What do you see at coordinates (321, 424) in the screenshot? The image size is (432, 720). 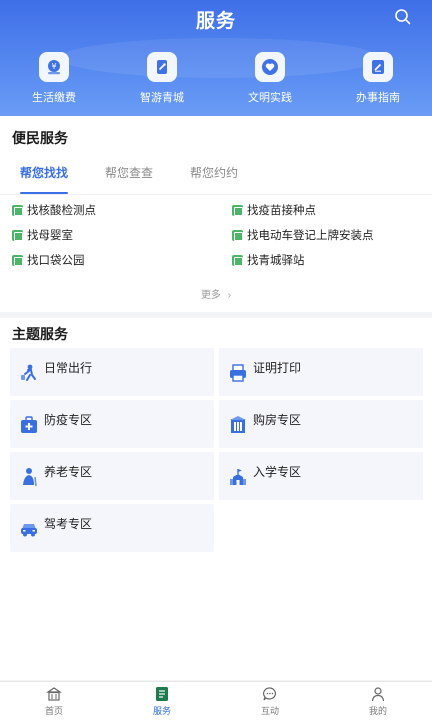 I see `card-housing: 购房专区` at bounding box center [321, 424].